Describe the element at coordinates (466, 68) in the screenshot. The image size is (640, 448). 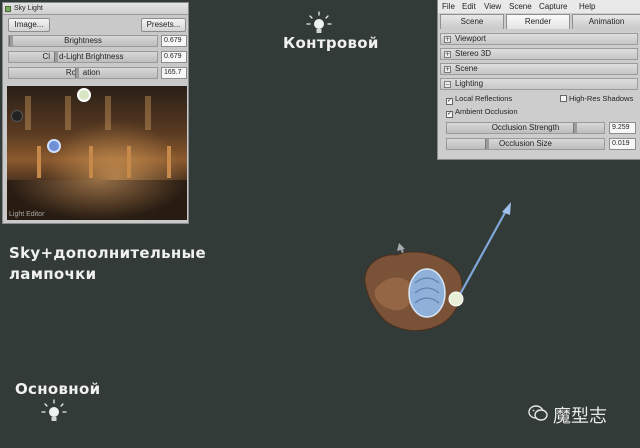
I see `section-label: Scene` at that location.